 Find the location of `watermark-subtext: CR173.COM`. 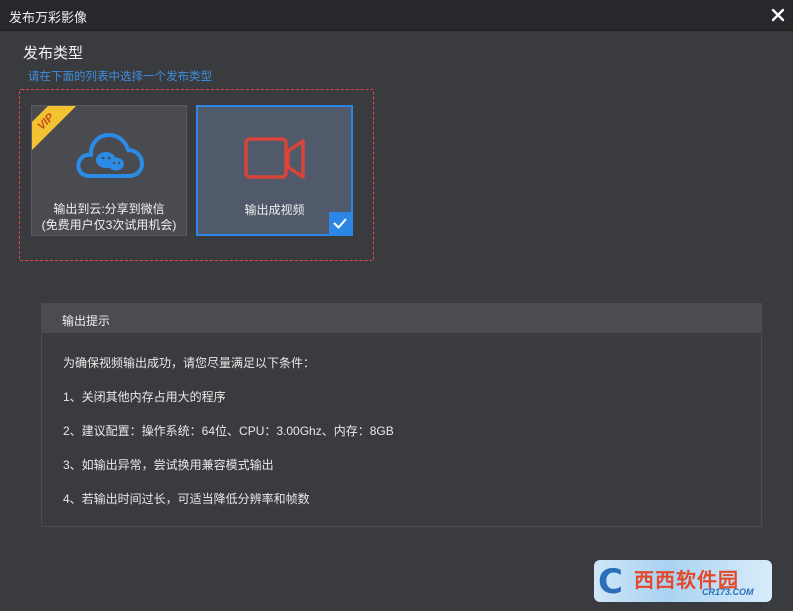

watermark-subtext: CR173.COM is located at coordinates (728, 592).